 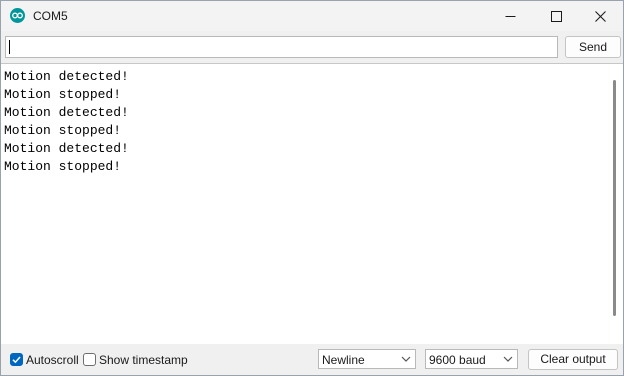 I want to click on baud-rate-select: 9600 baud, so click(x=471, y=359).